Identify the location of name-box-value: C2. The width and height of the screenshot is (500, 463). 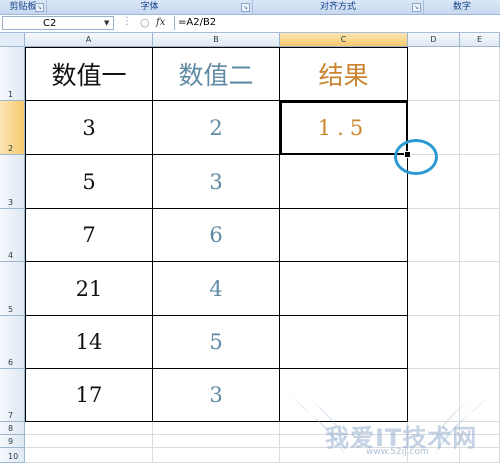
(50, 23).